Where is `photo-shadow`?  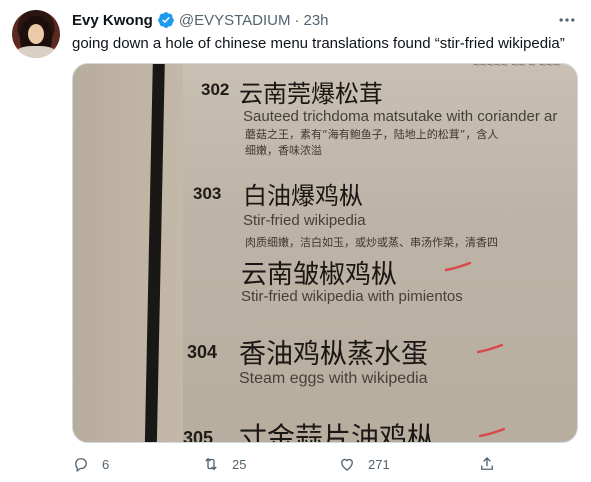
photo-shadow is located at coordinates (128, 253).